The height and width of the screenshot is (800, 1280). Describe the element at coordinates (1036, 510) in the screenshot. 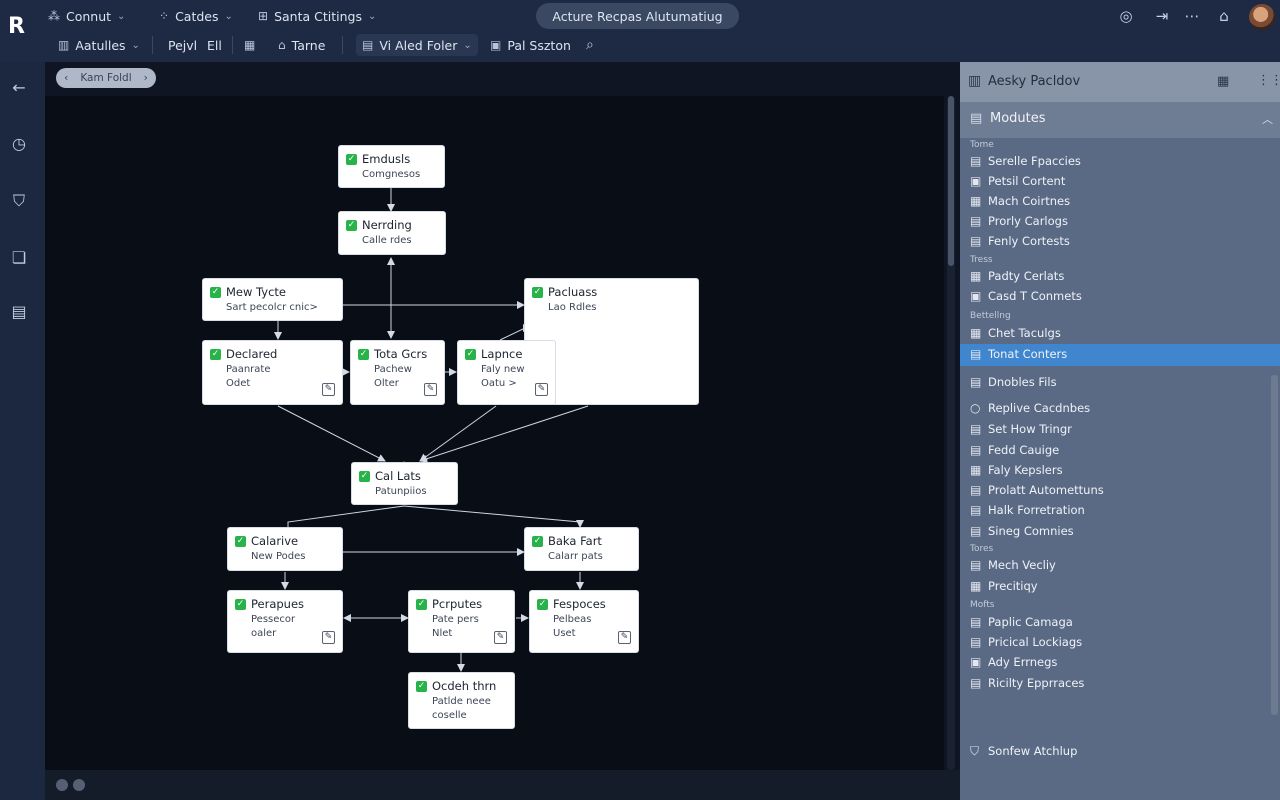

I see `panel-item-label: Halk Forretration` at that location.